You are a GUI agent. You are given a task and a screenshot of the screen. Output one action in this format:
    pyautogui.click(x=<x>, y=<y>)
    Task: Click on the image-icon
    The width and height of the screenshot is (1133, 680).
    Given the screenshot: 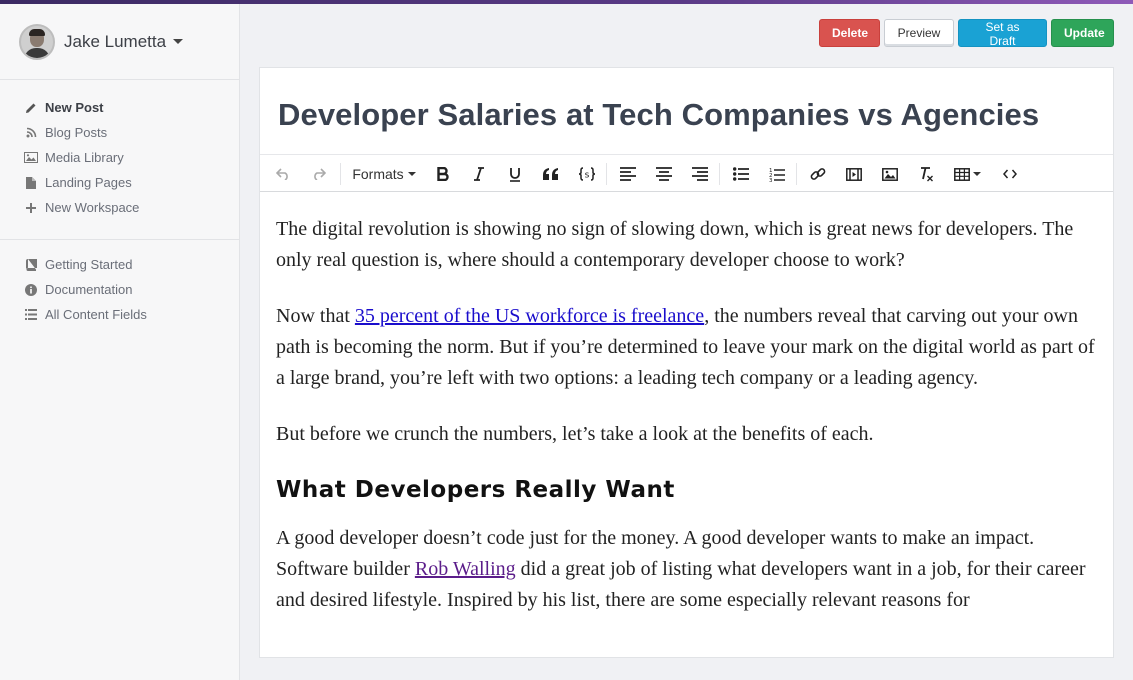 What is the action you would take?
    pyautogui.click(x=31, y=158)
    